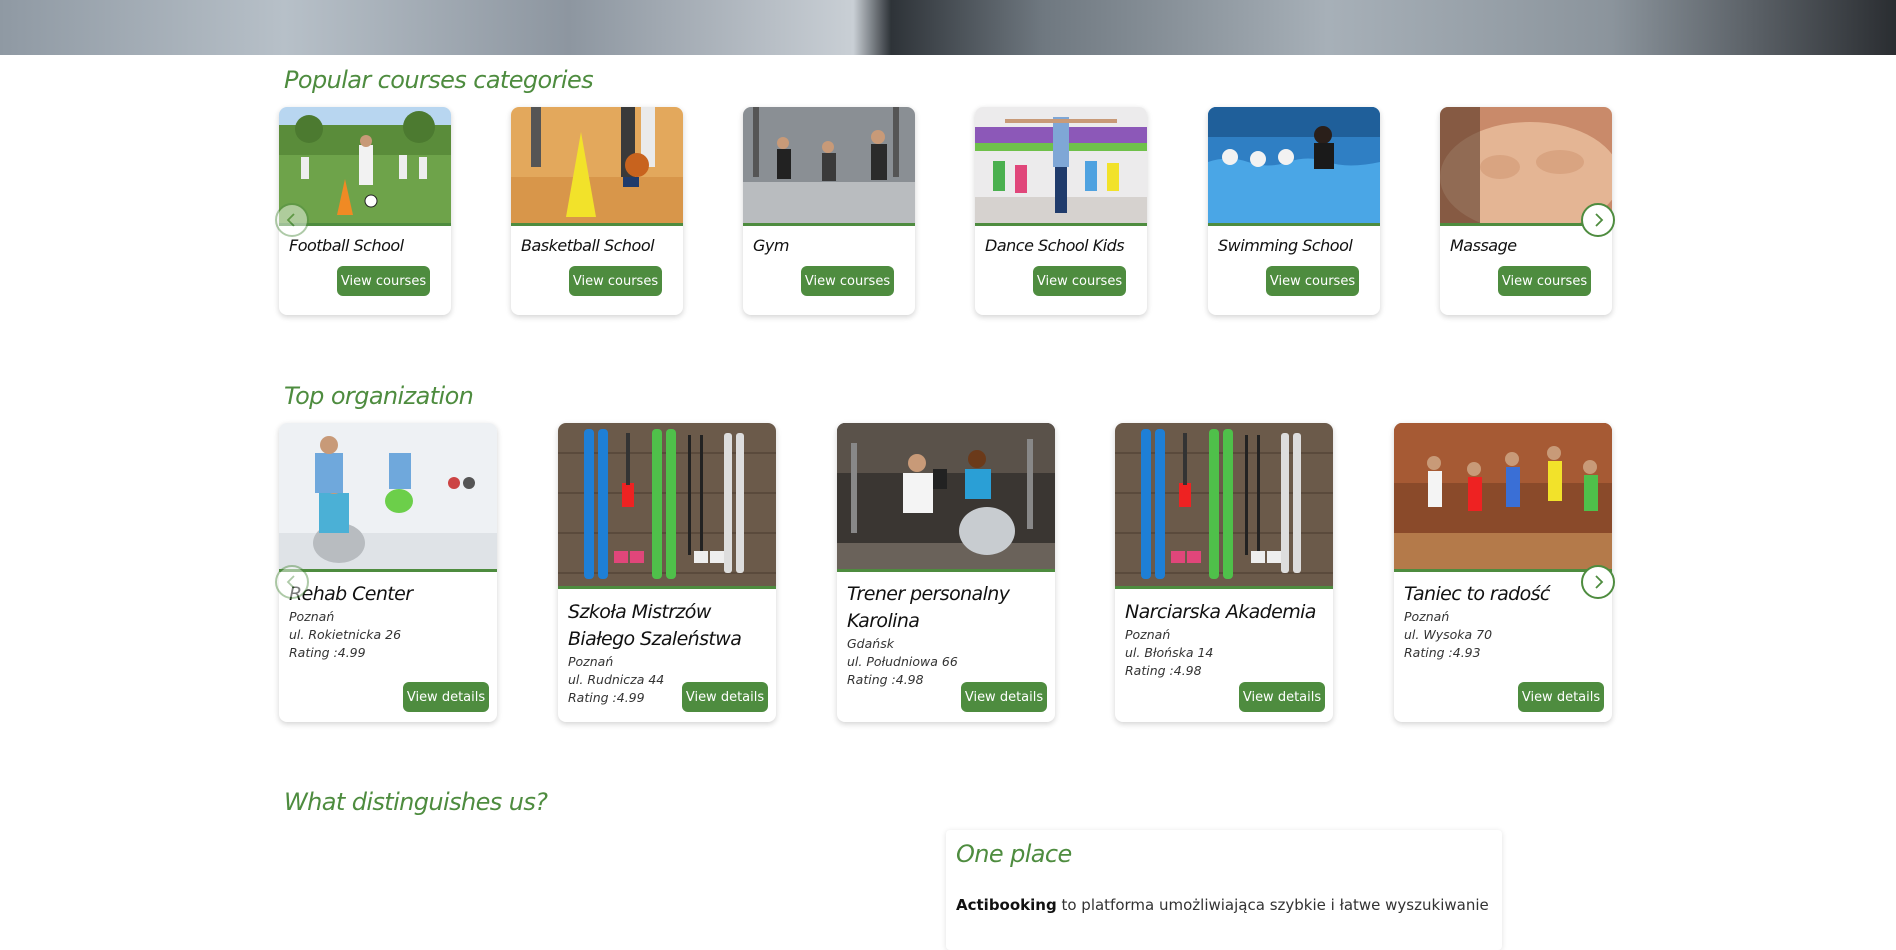  Describe the element at coordinates (439, 80) in the screenshot. I see `popular-categories-title: Popular courses categories` at that location.